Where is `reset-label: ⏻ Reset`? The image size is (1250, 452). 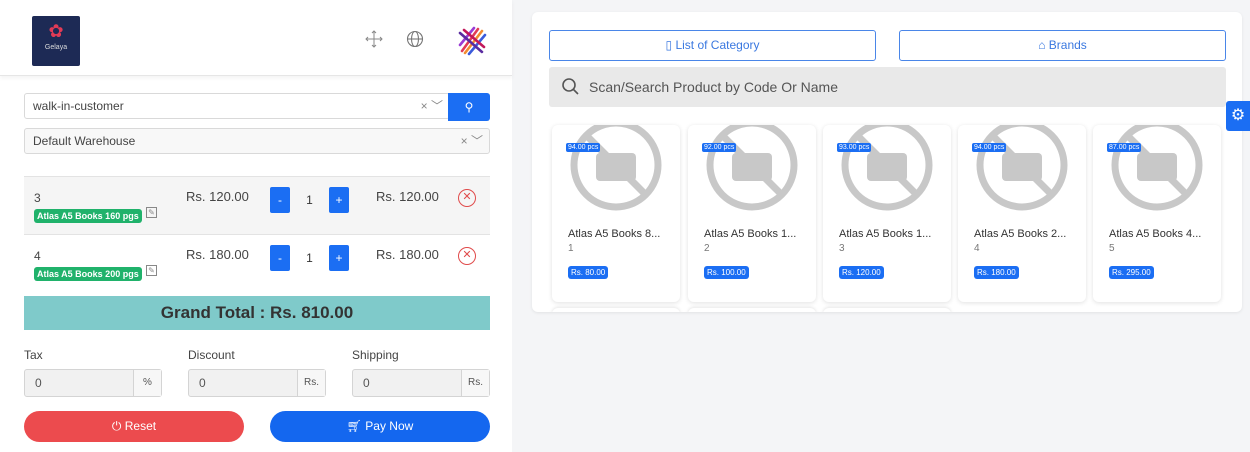 reset-label: ⏻ Reset is located at coordinates (134, 426).